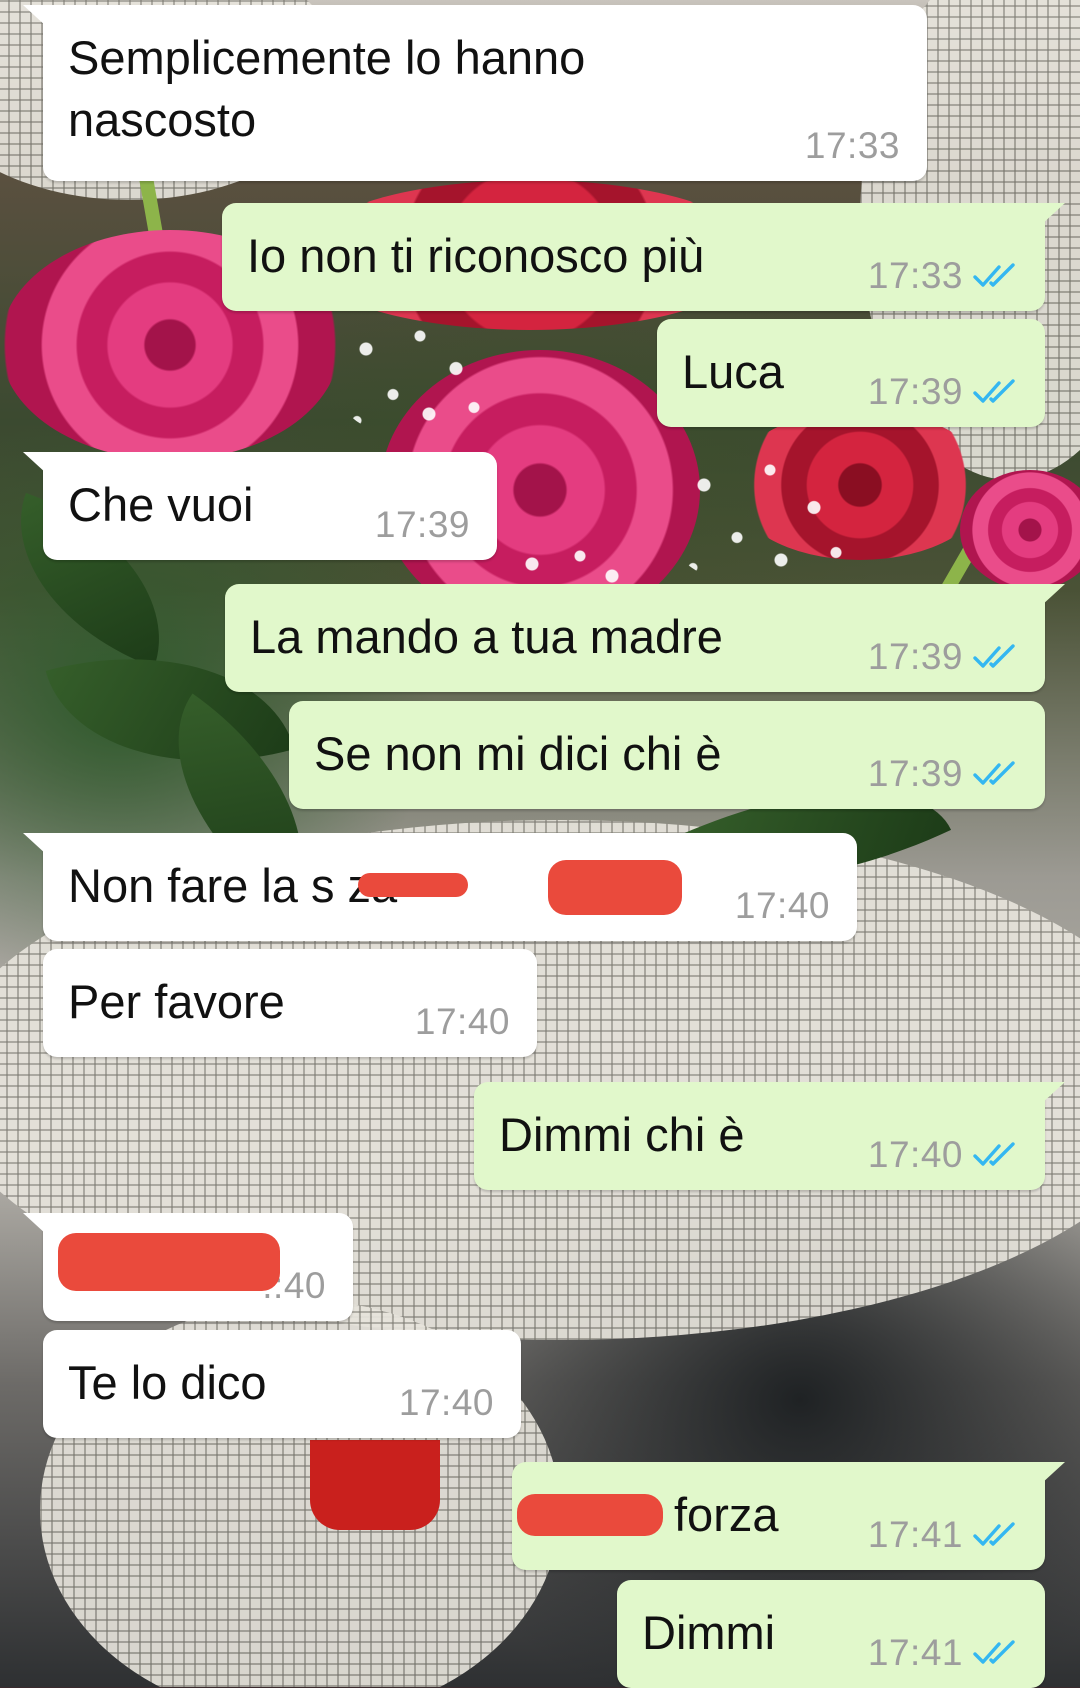 This screenshot has height=1688, width=1080. Describe the element at coordinates (176, 1001) in the screenshot. I see `message-text: Per favore` at that location.